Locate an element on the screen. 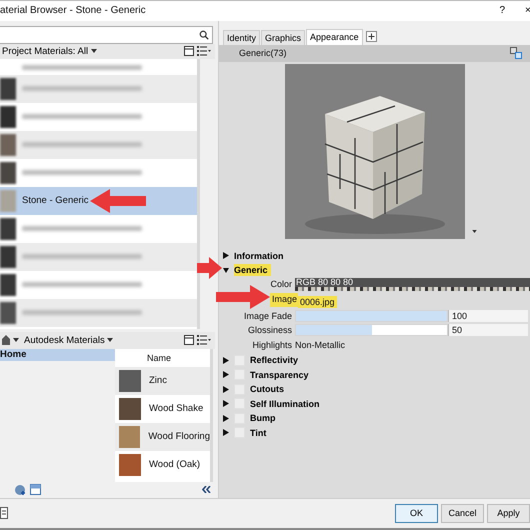  property-label: Image is located at coordinates (284, 299).